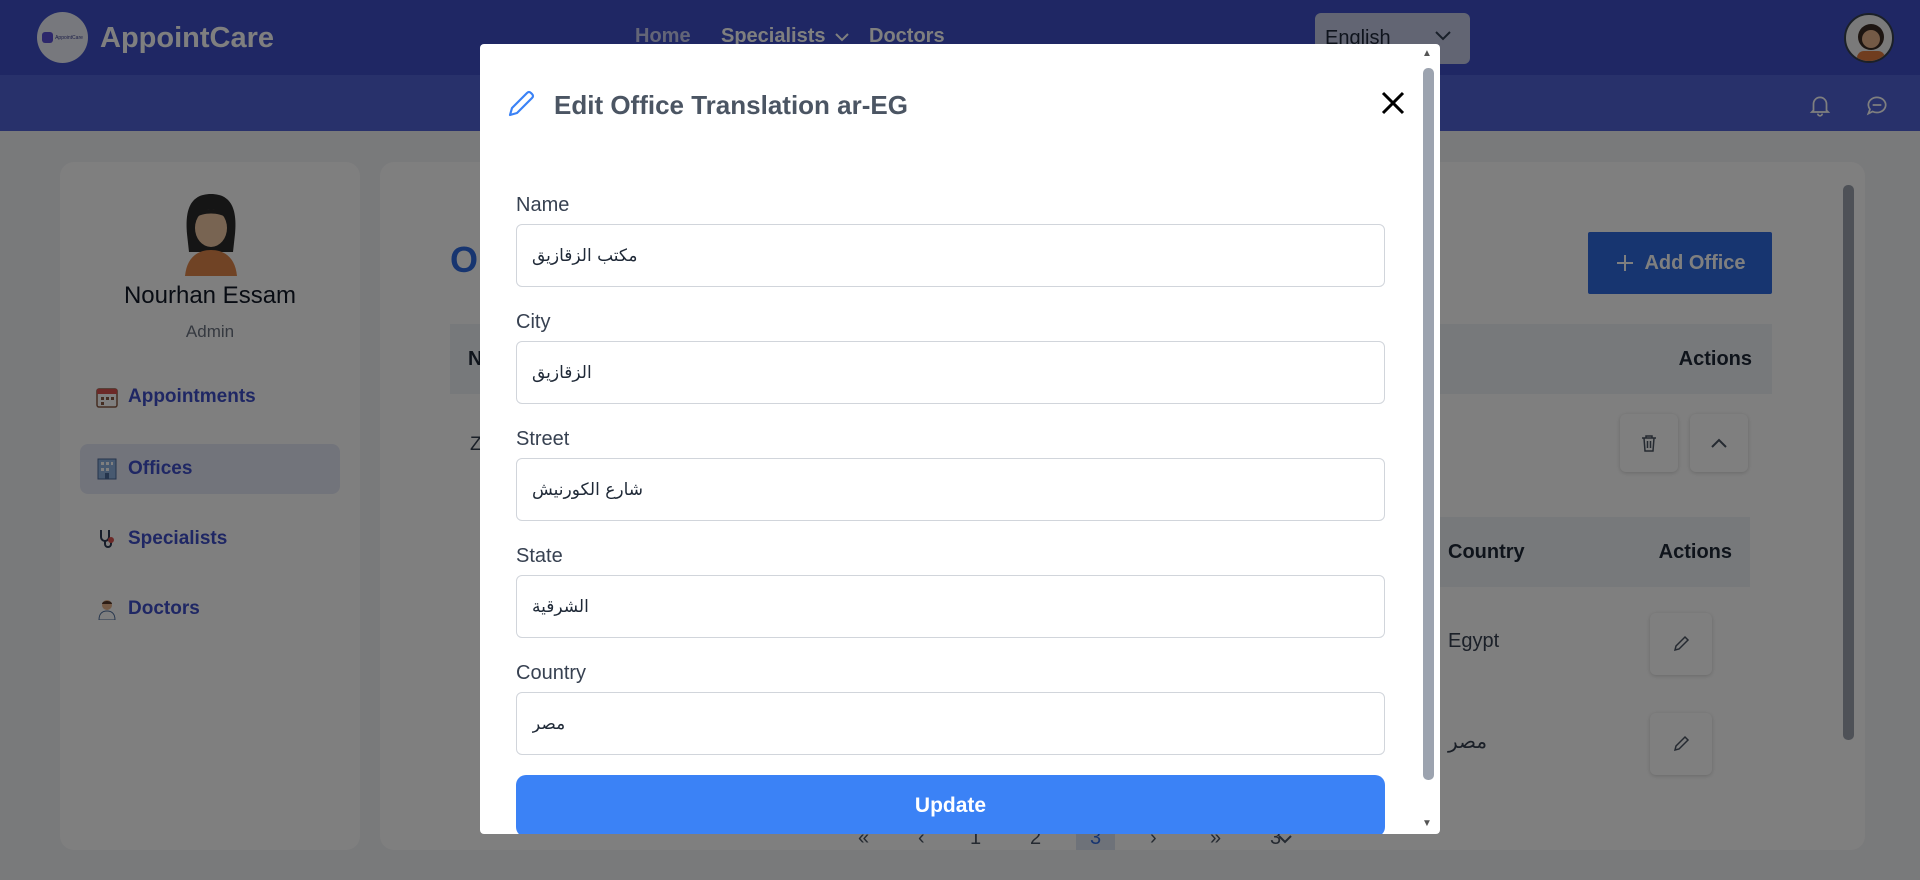 The width and height of the screenshot is (1920, 880). I want to click on pencil-icon, so click(521, 103).